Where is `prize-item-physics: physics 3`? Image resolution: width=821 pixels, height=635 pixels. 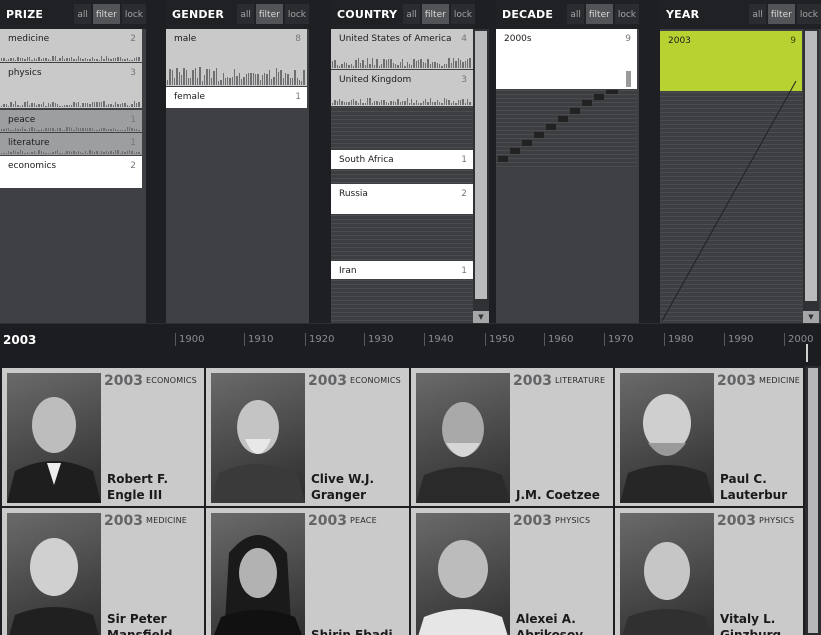 prize-item-physics: physics 3 is located at coordinates (71, 85).